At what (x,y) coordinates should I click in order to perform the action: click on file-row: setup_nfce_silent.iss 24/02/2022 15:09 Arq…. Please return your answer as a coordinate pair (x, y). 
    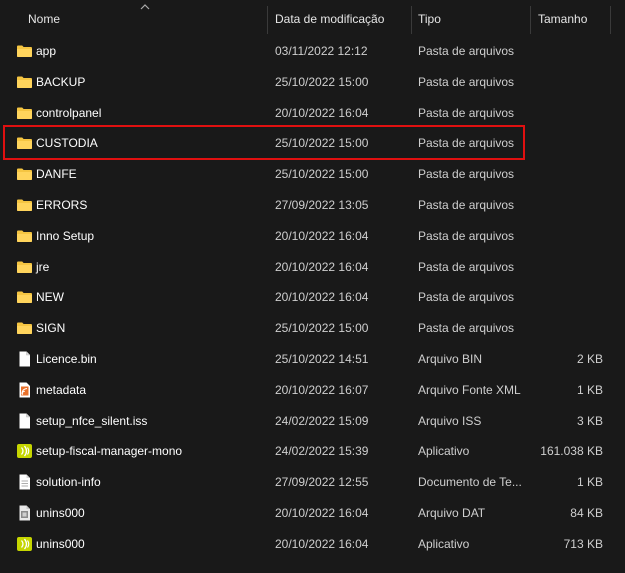
    Looking at the image, I should click on (312, 421).